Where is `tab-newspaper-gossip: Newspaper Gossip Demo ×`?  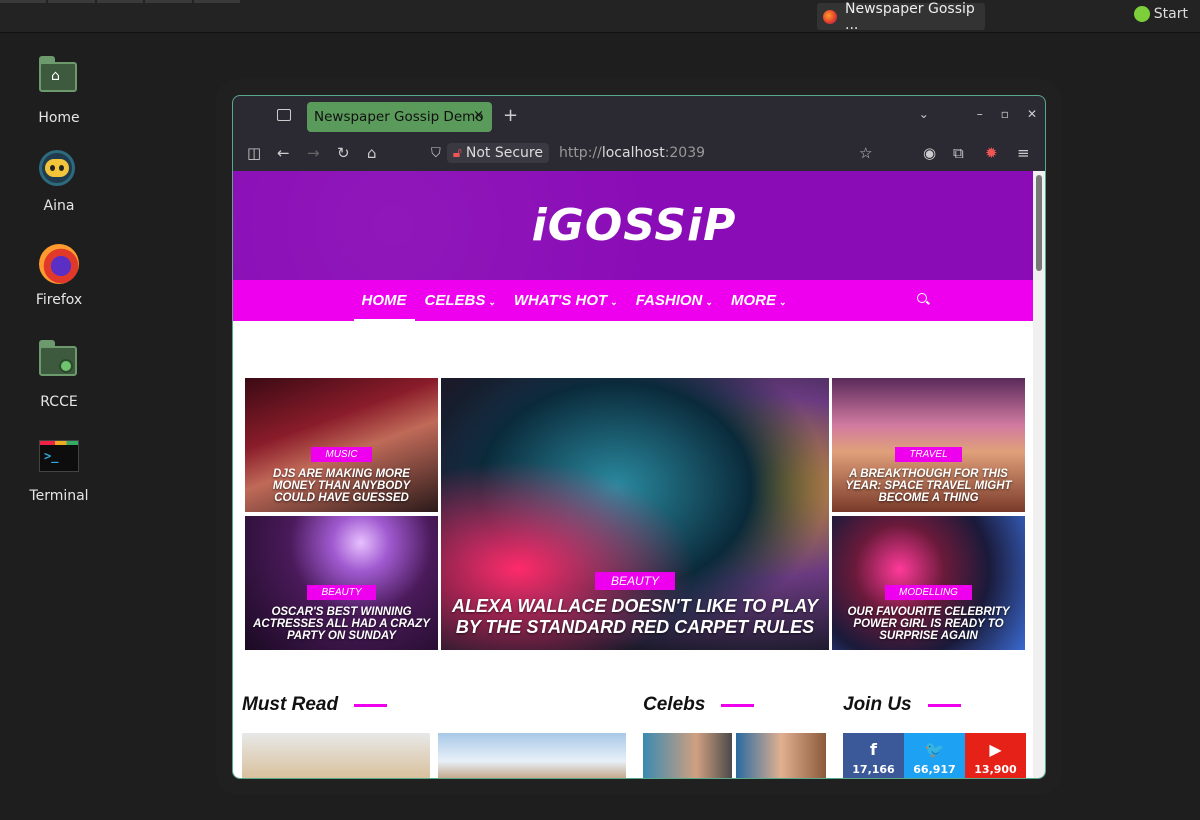 tab-newspaper-gossip: Newspaper Gossip Demo × is located at coordinates (399, 117).